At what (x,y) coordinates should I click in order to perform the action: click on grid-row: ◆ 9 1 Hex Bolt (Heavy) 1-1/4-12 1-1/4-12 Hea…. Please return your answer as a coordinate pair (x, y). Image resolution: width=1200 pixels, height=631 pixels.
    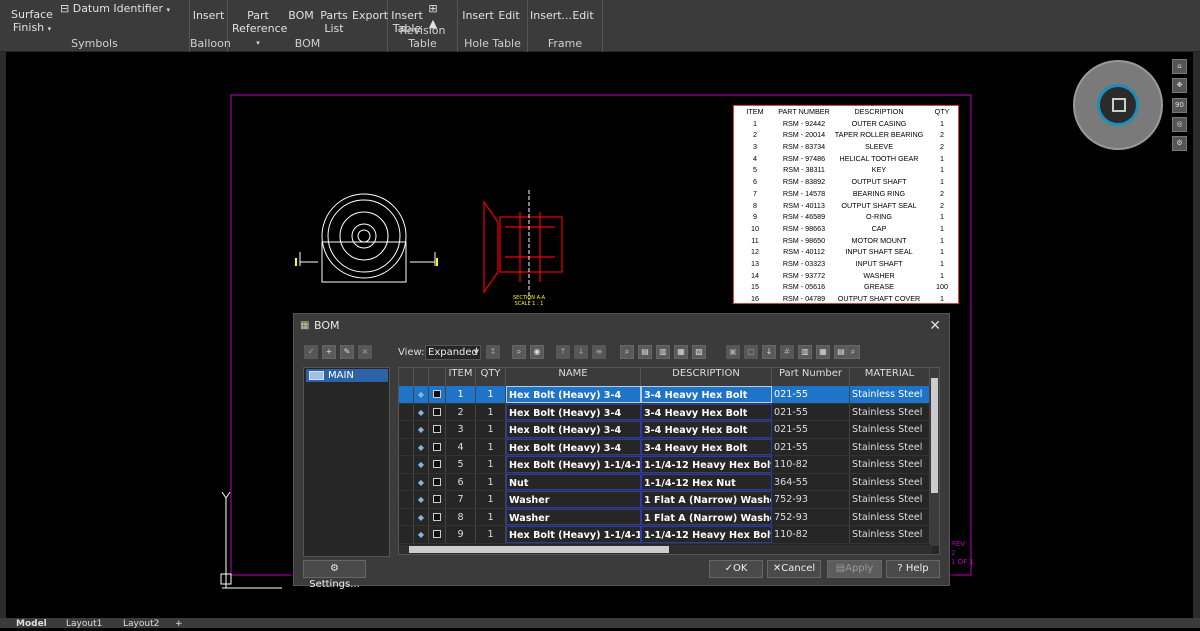
    Looking at the image, I should click on (664, 535).